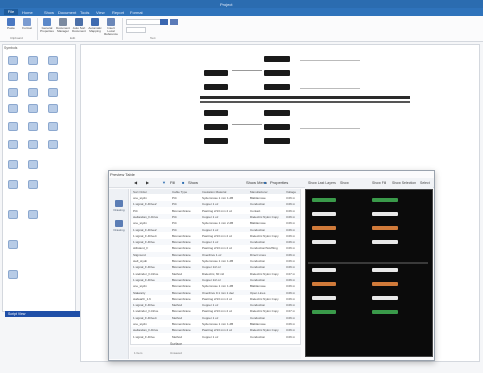 The width and height of the screenshot is (483, 373). Describe the element at coordinates (259, 192) in the screenshot. I see `column-header: Manufacturer` at that location.